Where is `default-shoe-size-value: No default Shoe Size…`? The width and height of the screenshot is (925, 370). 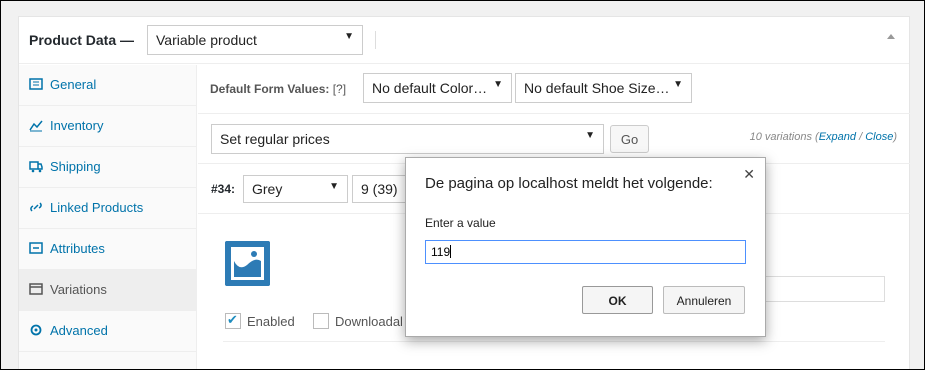 default-shoe-size-value: No default Shoe Size… is located at coordinates (597, 88).